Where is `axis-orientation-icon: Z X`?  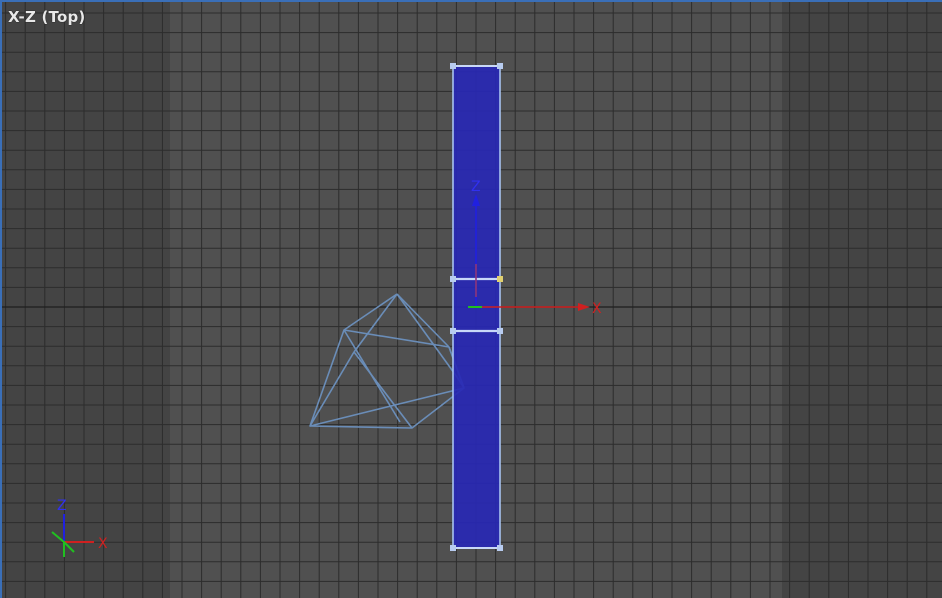 axis-orientation-icon: Z X is located at coordinates (79, 527).